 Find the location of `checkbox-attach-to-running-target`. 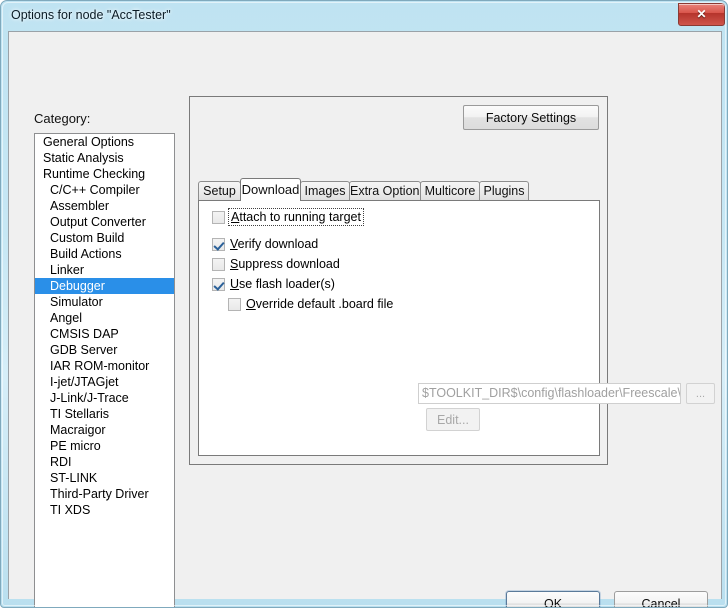

checkbox-attach-to-running-target is located at coordinates (218, 217).